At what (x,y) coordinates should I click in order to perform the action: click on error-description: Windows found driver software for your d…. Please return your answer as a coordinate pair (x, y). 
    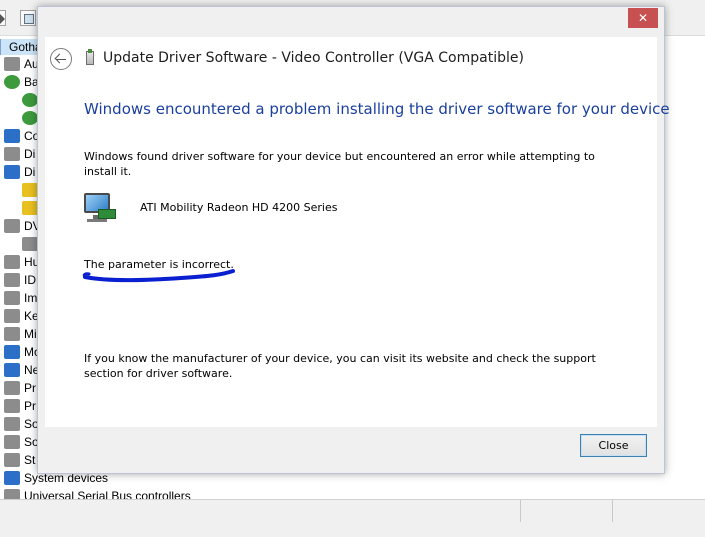
    Looking at the image, I should click on (339, 164).